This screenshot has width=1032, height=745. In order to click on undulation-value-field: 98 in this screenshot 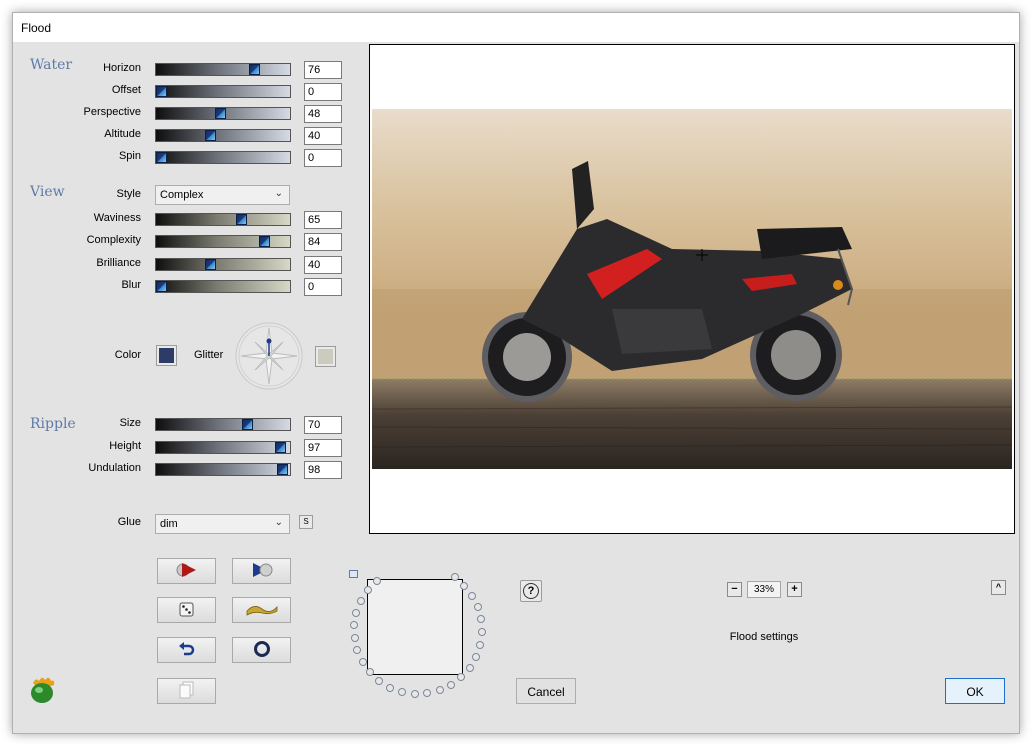, I will do `click(323, 470)`.